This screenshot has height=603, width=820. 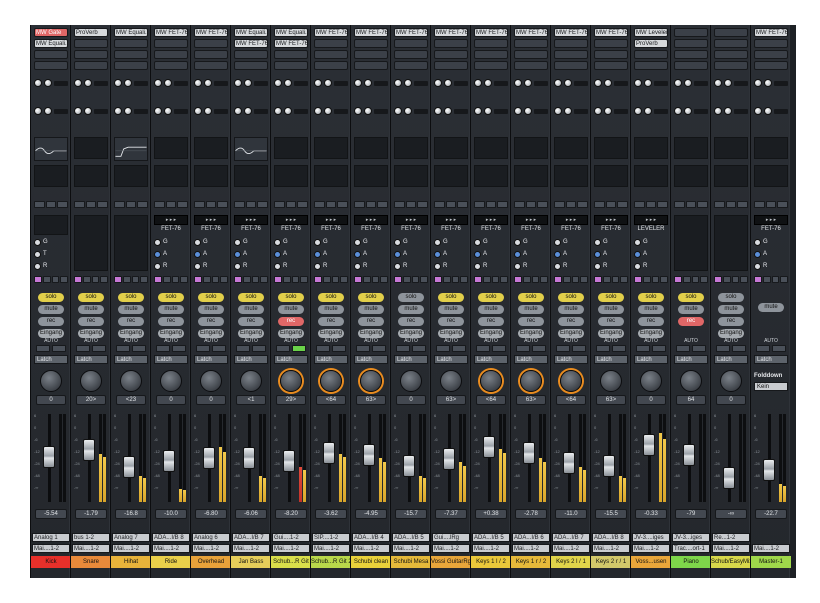 What do you see at coordinates (411, 562) in the screenshot?
I see `channel-name: Schubi Mesa` at bounding box center [411, 562].